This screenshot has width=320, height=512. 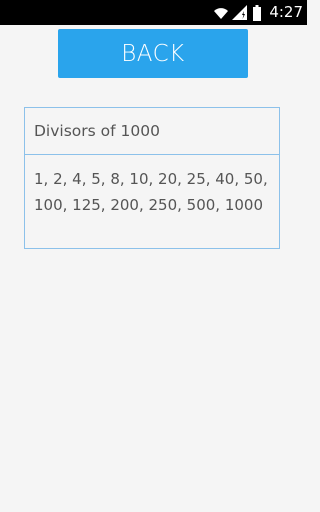 I want to click on status-time: 4:27, so click(x=286, y=12).